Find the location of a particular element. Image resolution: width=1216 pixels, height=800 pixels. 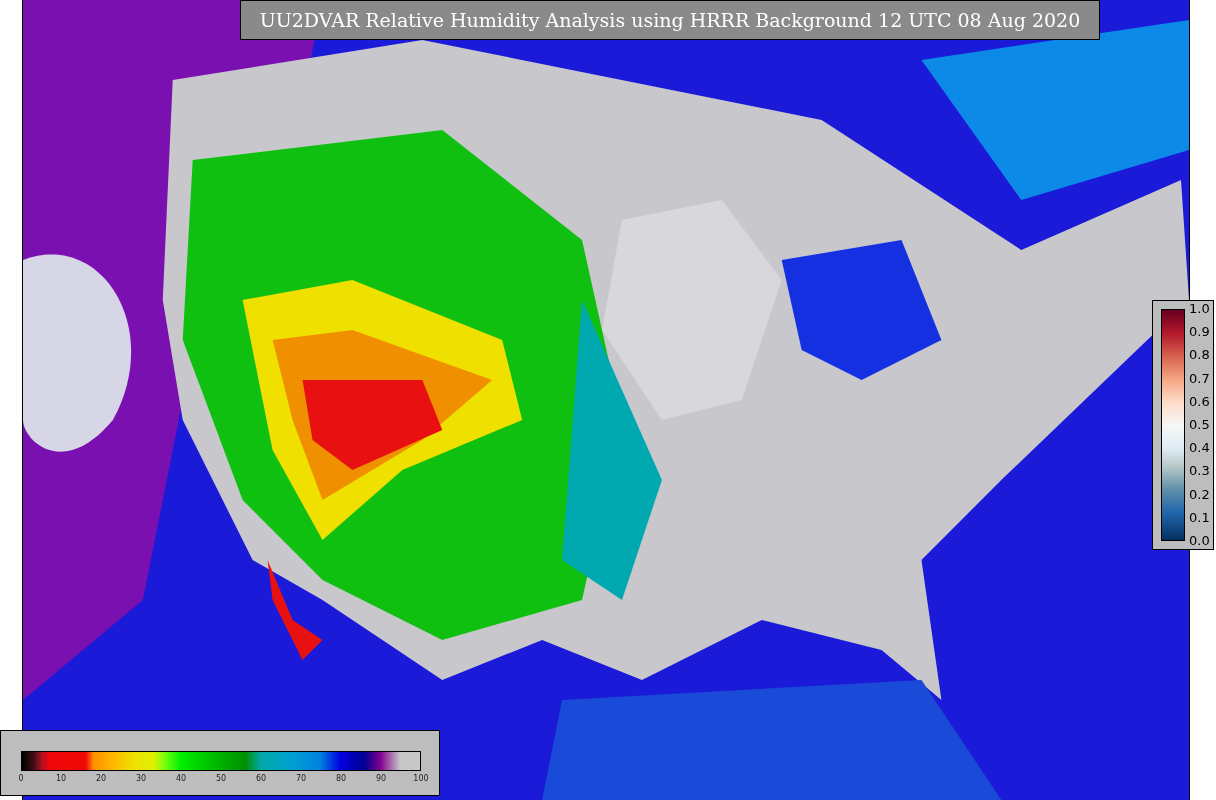

colorbar-tick-label: 40 is located at coordinates (181, 778).